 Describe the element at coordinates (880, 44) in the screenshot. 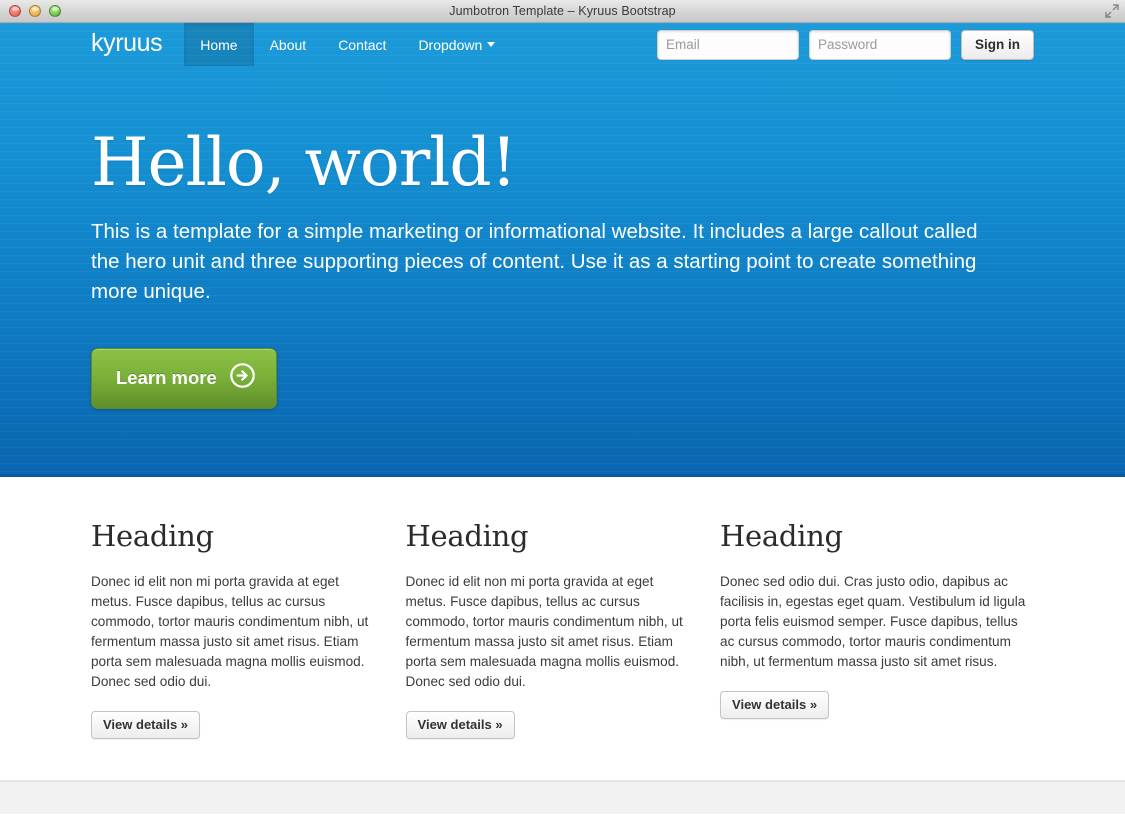

I see `password-field` at that location.